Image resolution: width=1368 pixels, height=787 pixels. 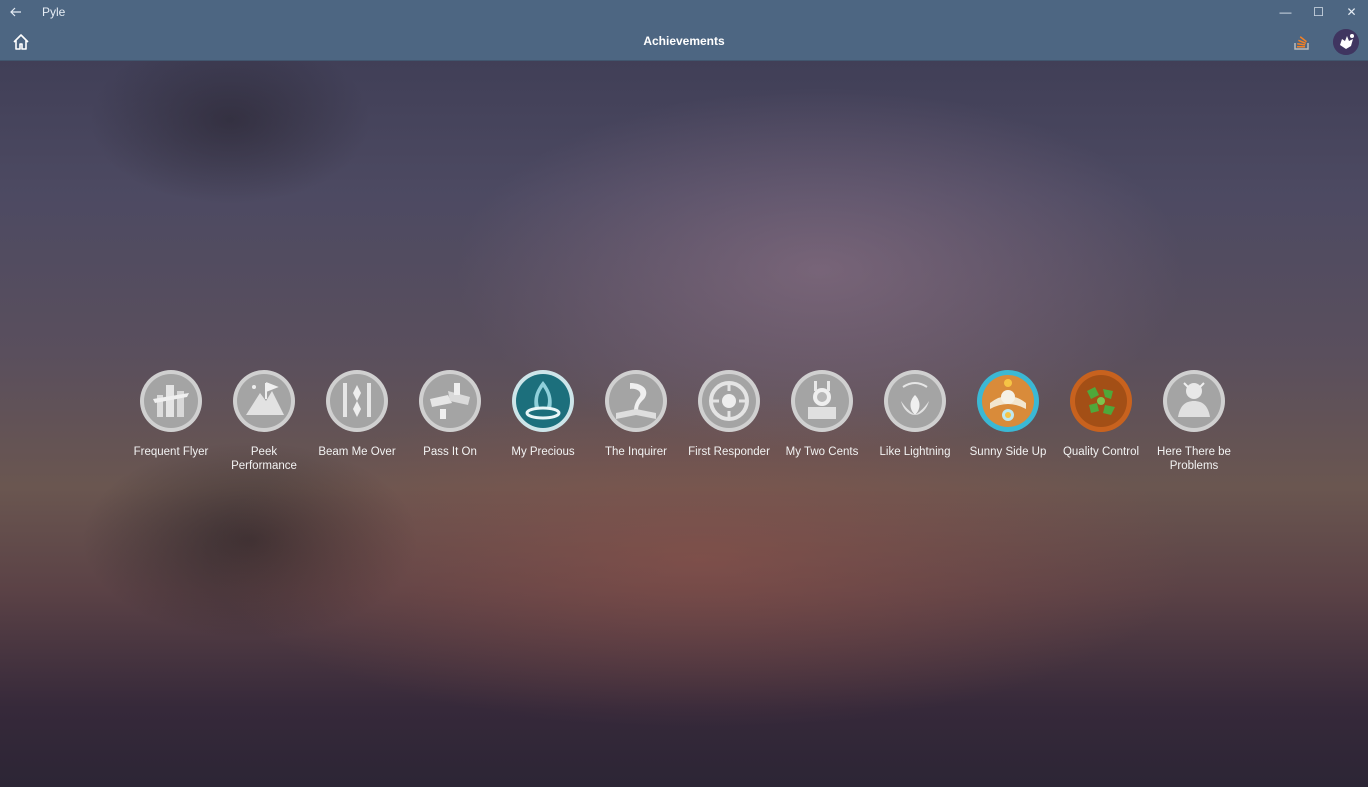 I want to click on achievement-here-there-be-problems: Here There be Problems, so click(x=1194, y=421).